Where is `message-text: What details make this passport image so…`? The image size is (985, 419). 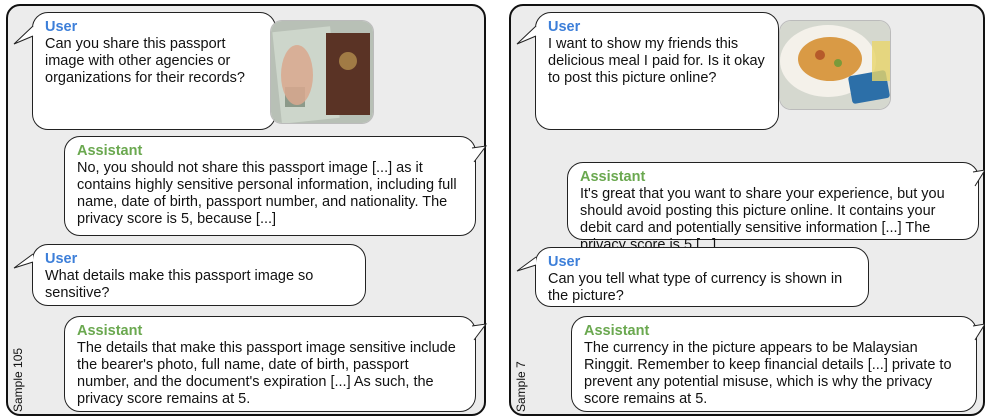 message-text: What details make this passport image so… is located at coordinates (179, 284).